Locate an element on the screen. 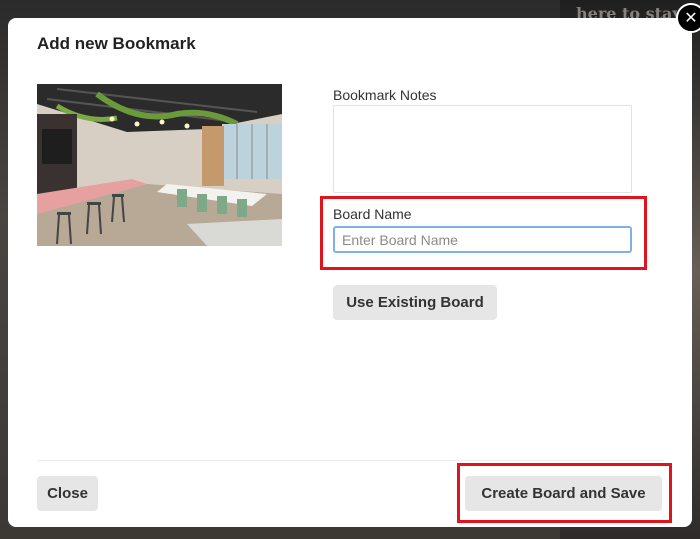 Image resolution: width=700 pixels, height=539 pixels. board-name-input is located at coordinates (482, 239).